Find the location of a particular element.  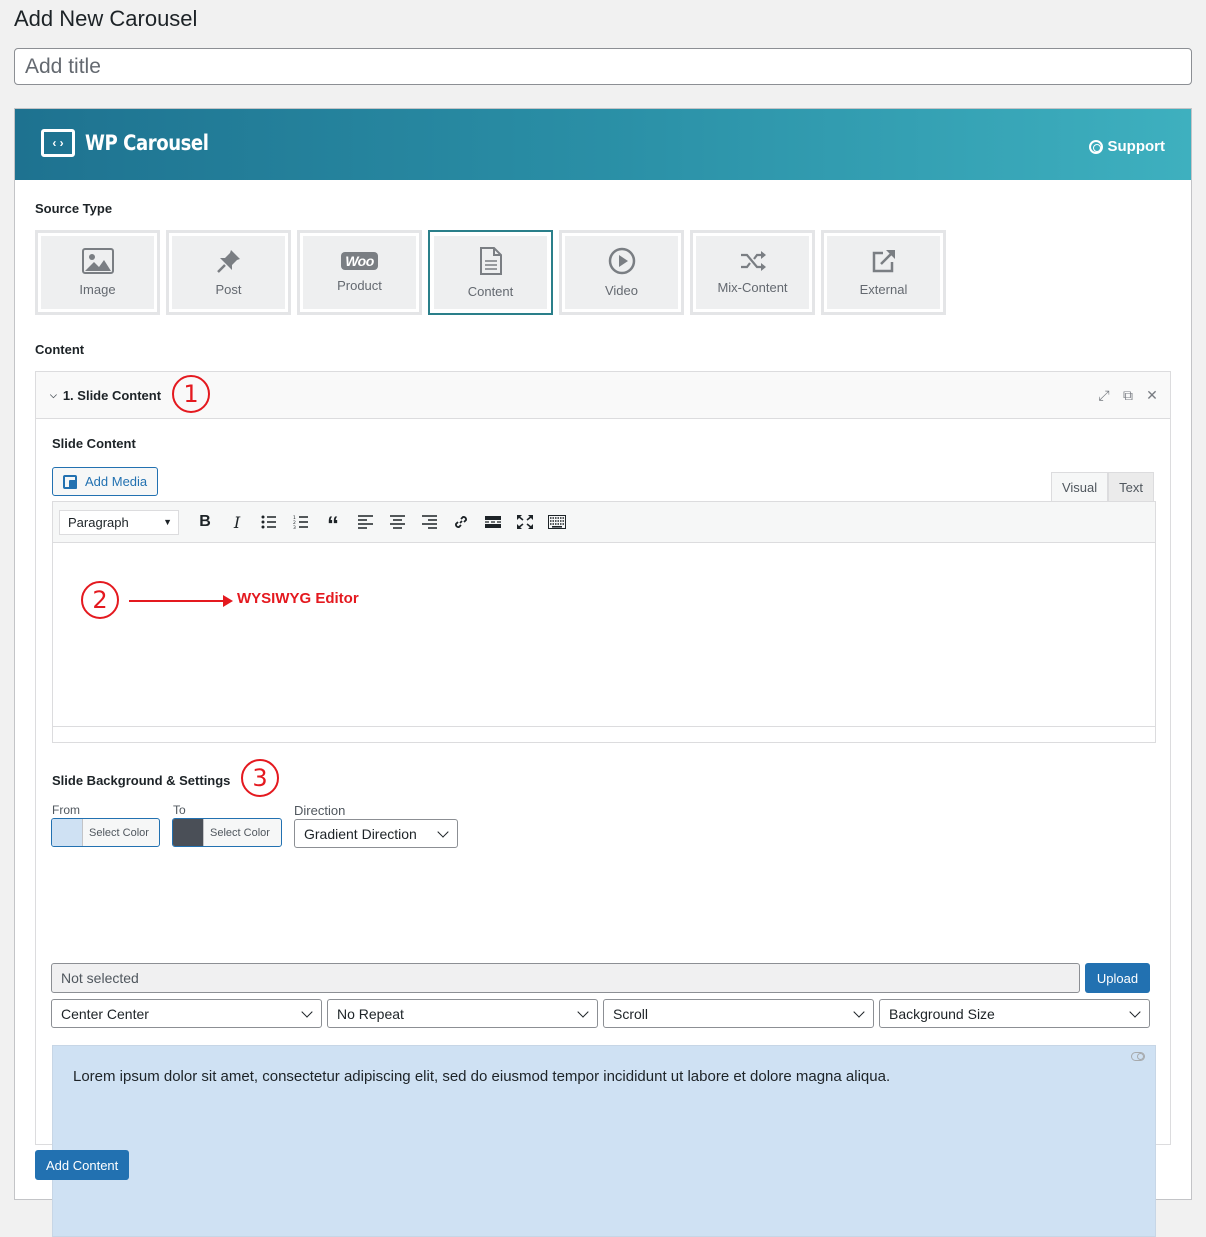

slide-group-title: ⌵ 1. Slide Content is located at coordinates (105, 395).